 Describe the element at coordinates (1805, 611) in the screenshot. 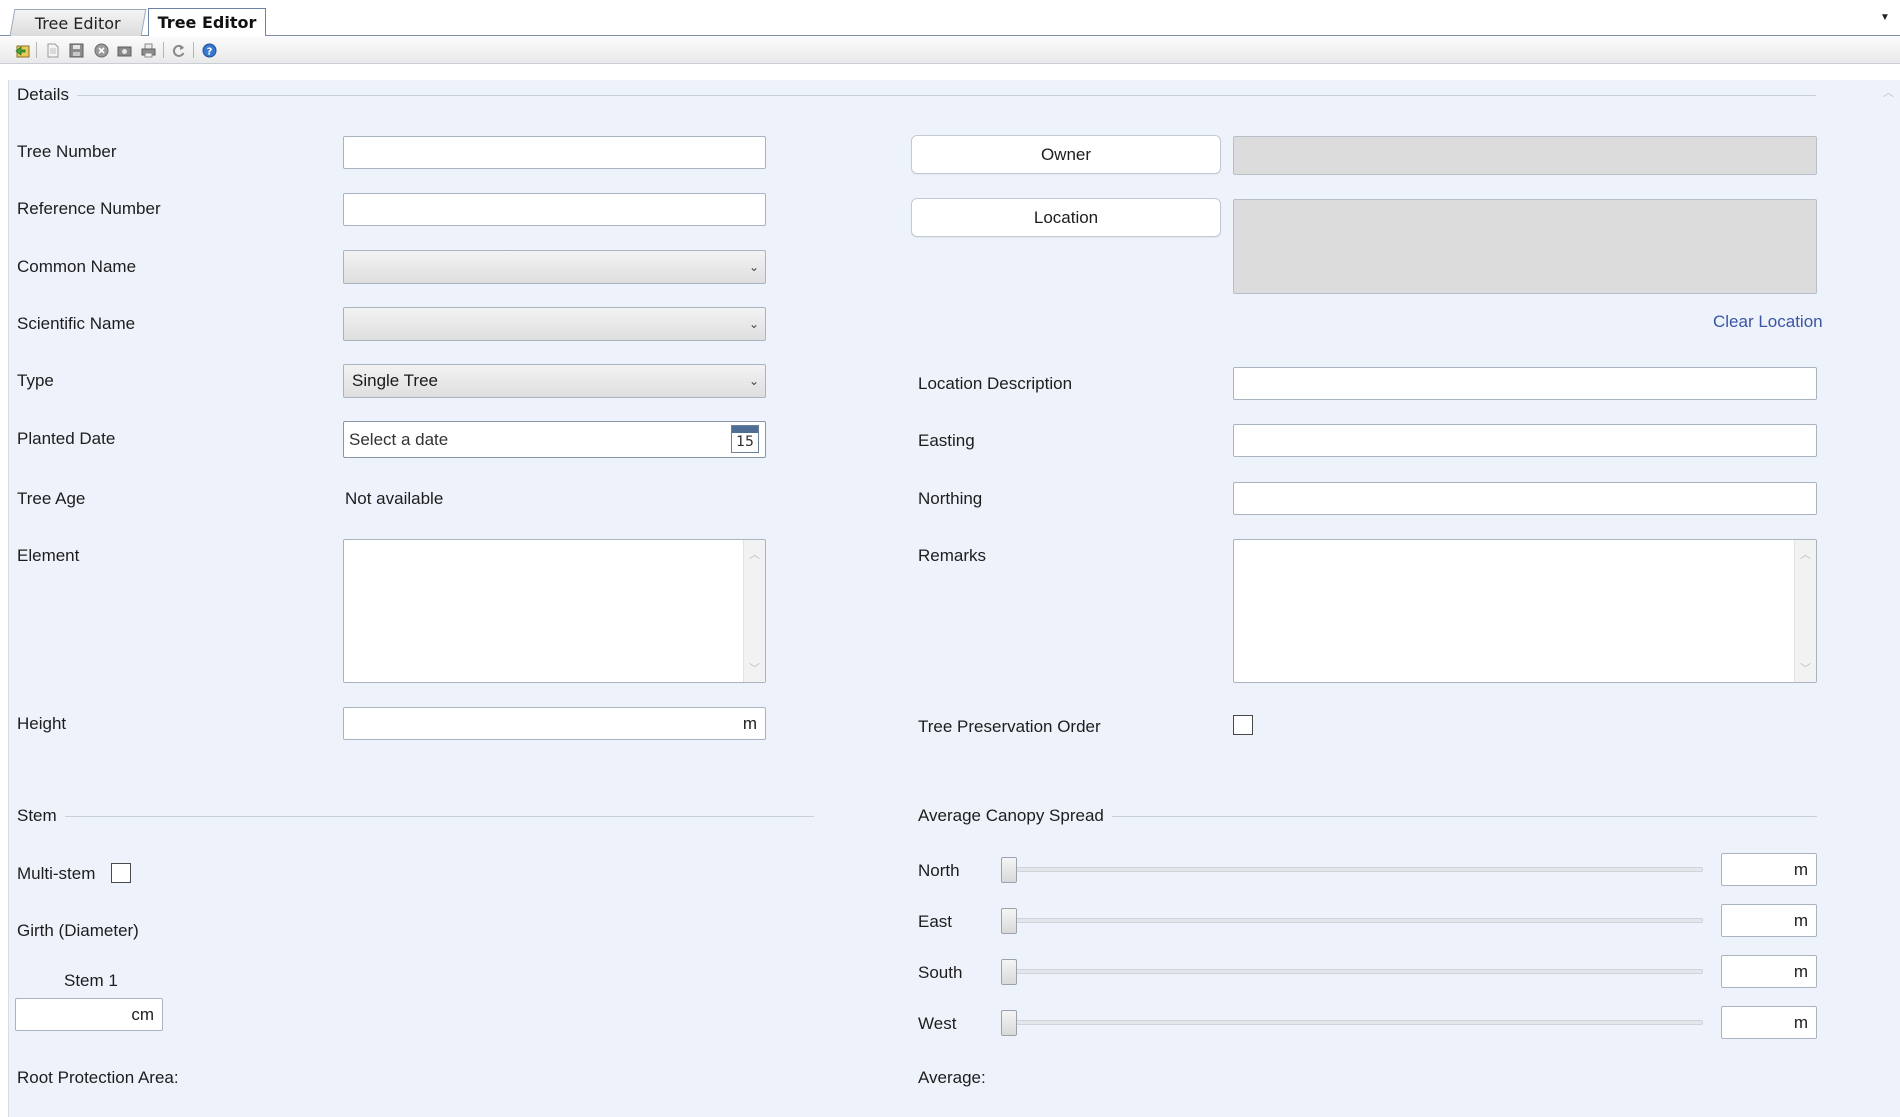

I see `remarks-scrollbar: ︿ ﹀` at that location.